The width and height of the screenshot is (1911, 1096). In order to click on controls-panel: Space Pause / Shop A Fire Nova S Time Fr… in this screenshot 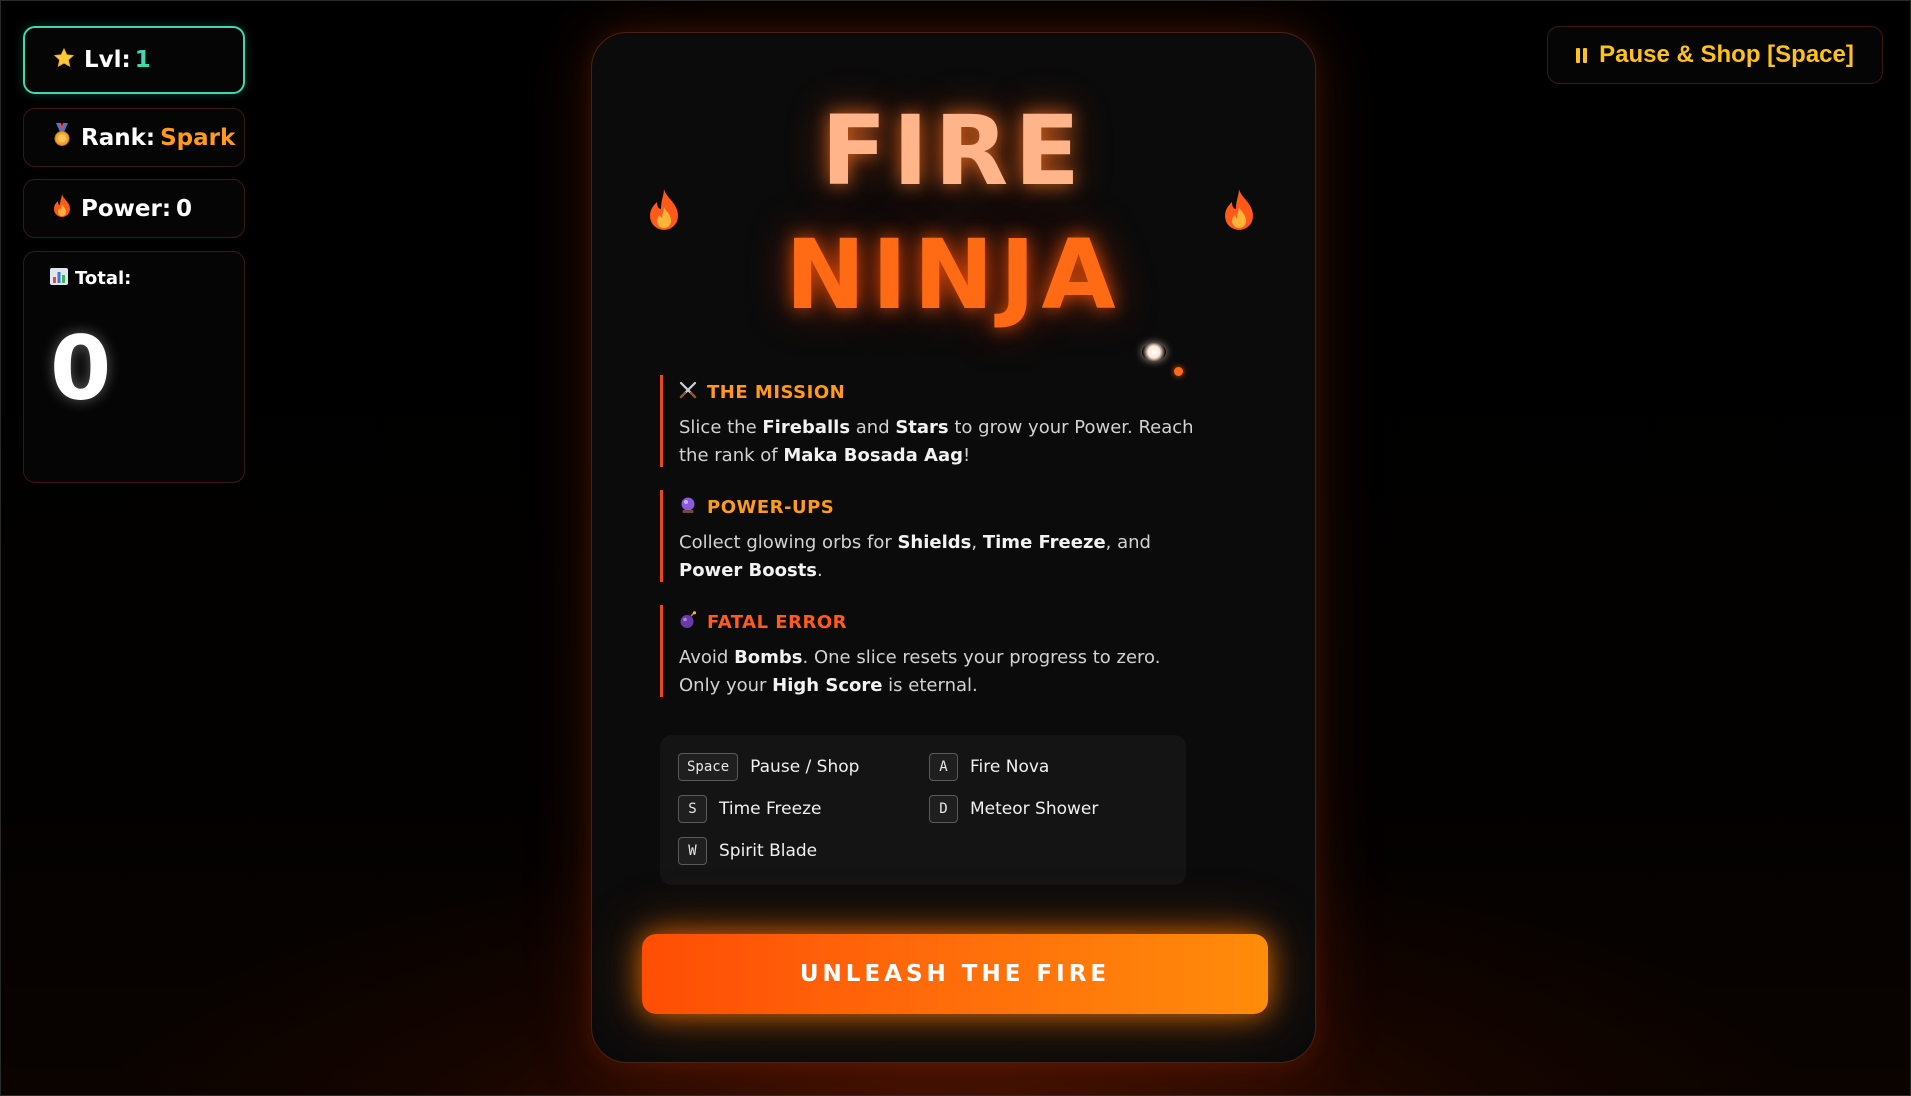, I will do `click(923, 810)`.